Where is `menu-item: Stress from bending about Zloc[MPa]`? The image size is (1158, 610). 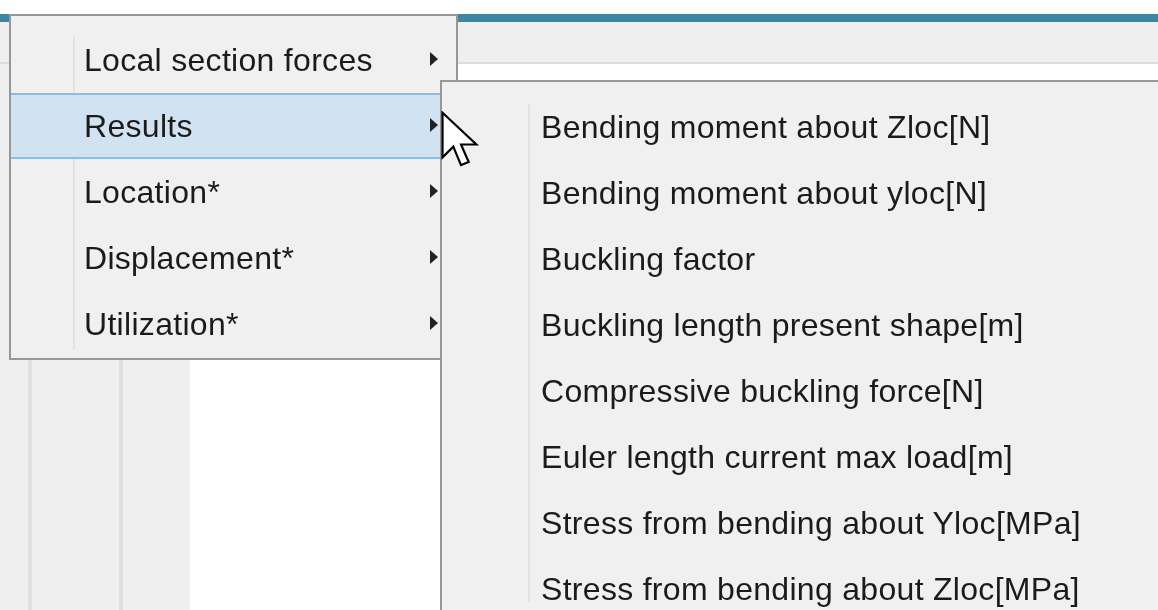
menu-item: Stress from bending about Zloc[MPa] is located at coordinates (800, 583).